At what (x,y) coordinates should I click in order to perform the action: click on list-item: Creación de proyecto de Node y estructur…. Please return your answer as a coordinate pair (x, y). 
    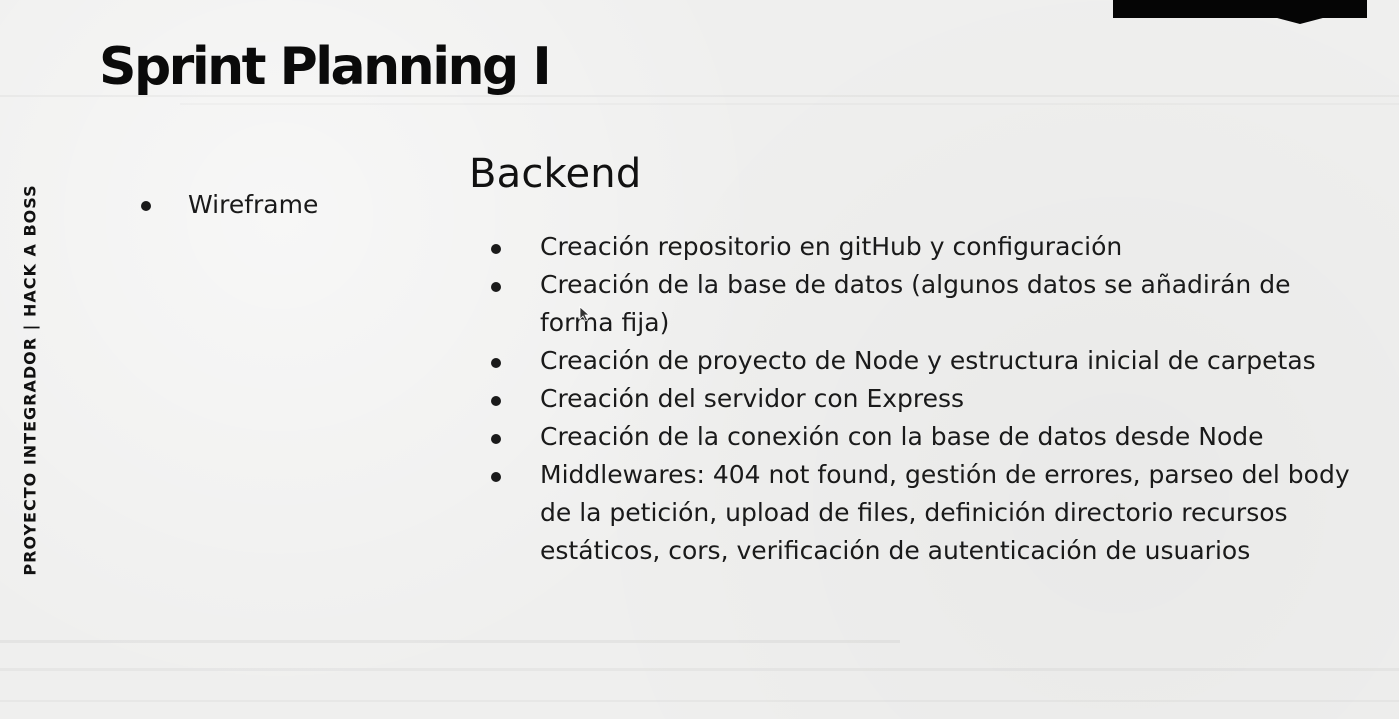
    Looking at the image, I should click on (928, 361).